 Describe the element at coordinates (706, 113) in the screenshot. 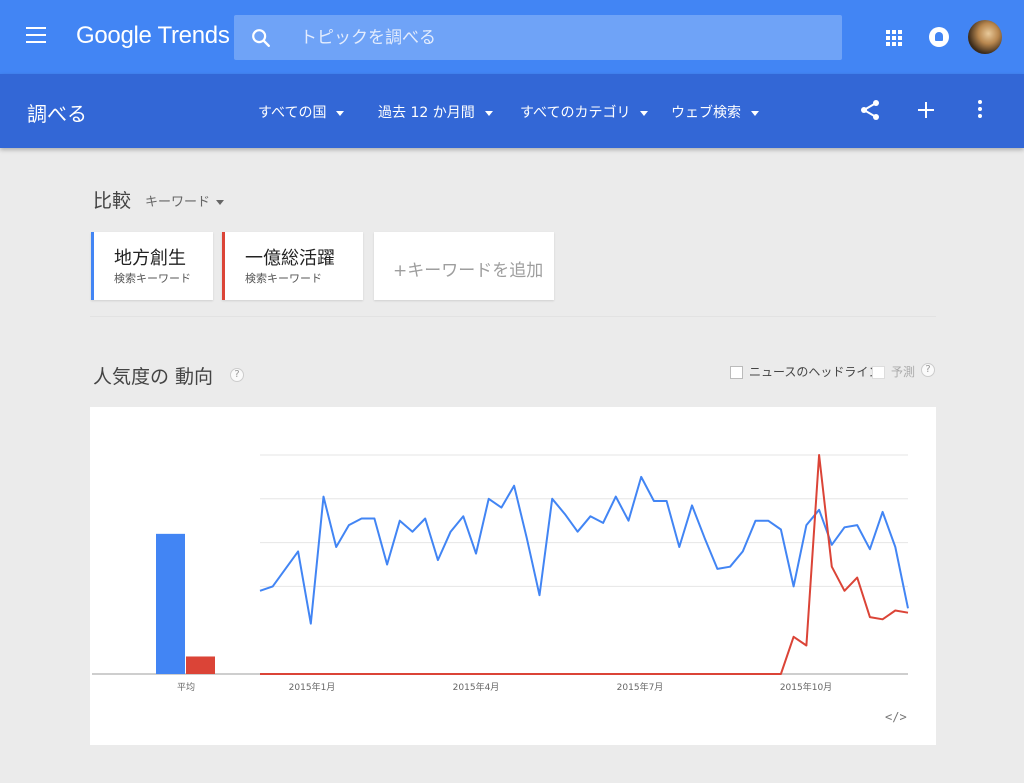

I see `filter-search-type-label: ウェブ検索` at that location.